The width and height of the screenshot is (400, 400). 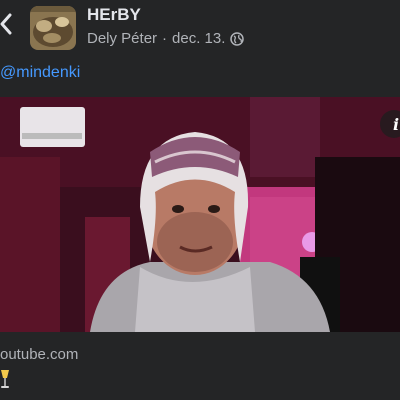 I want to click on post-meta: Dely Péter · dec. 13., so click(x=166, y=38).